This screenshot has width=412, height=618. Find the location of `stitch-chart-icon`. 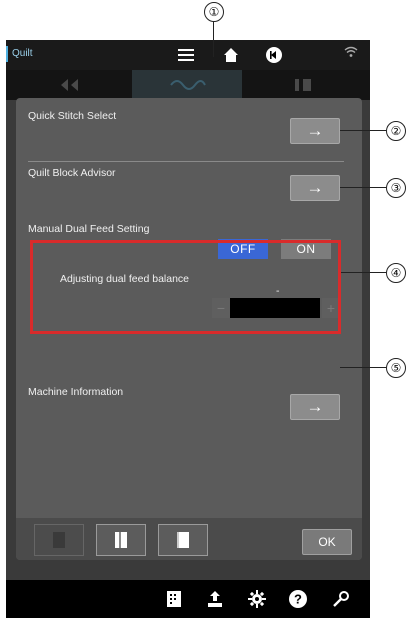

stitch-chart-icon is located at coordinates (174, 599).